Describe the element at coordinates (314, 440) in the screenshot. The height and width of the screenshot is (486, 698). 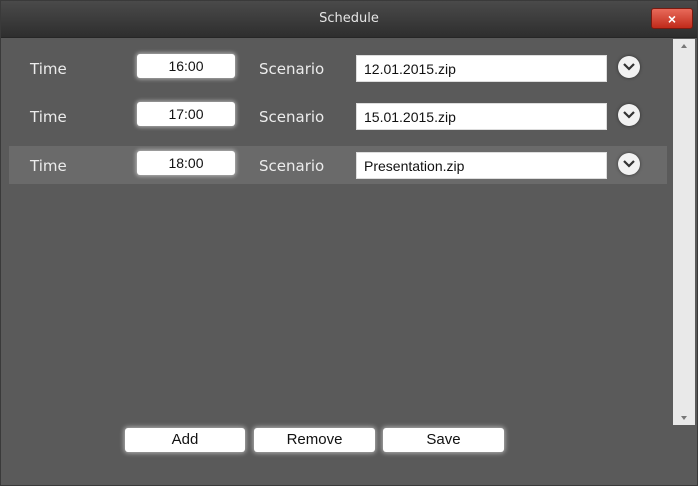
I see `remove-button: Remove` at that location.